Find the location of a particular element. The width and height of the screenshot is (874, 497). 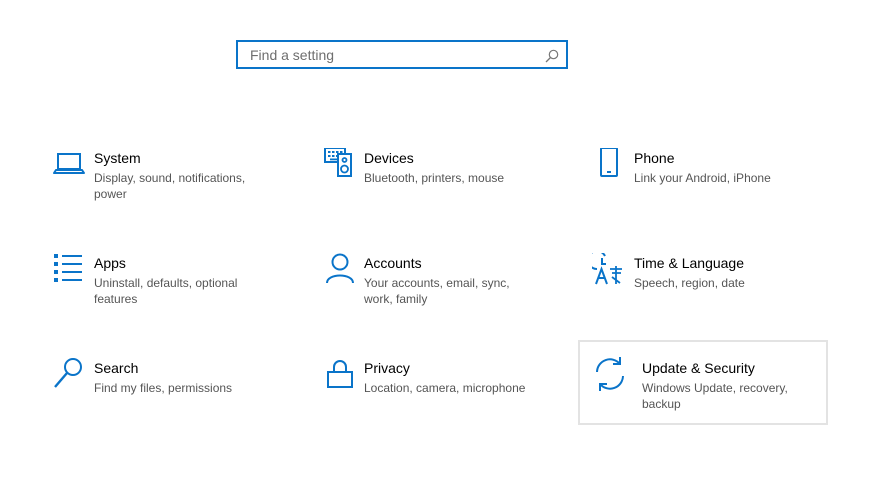

tile-title: Apps is located at coordinates (110, 263).